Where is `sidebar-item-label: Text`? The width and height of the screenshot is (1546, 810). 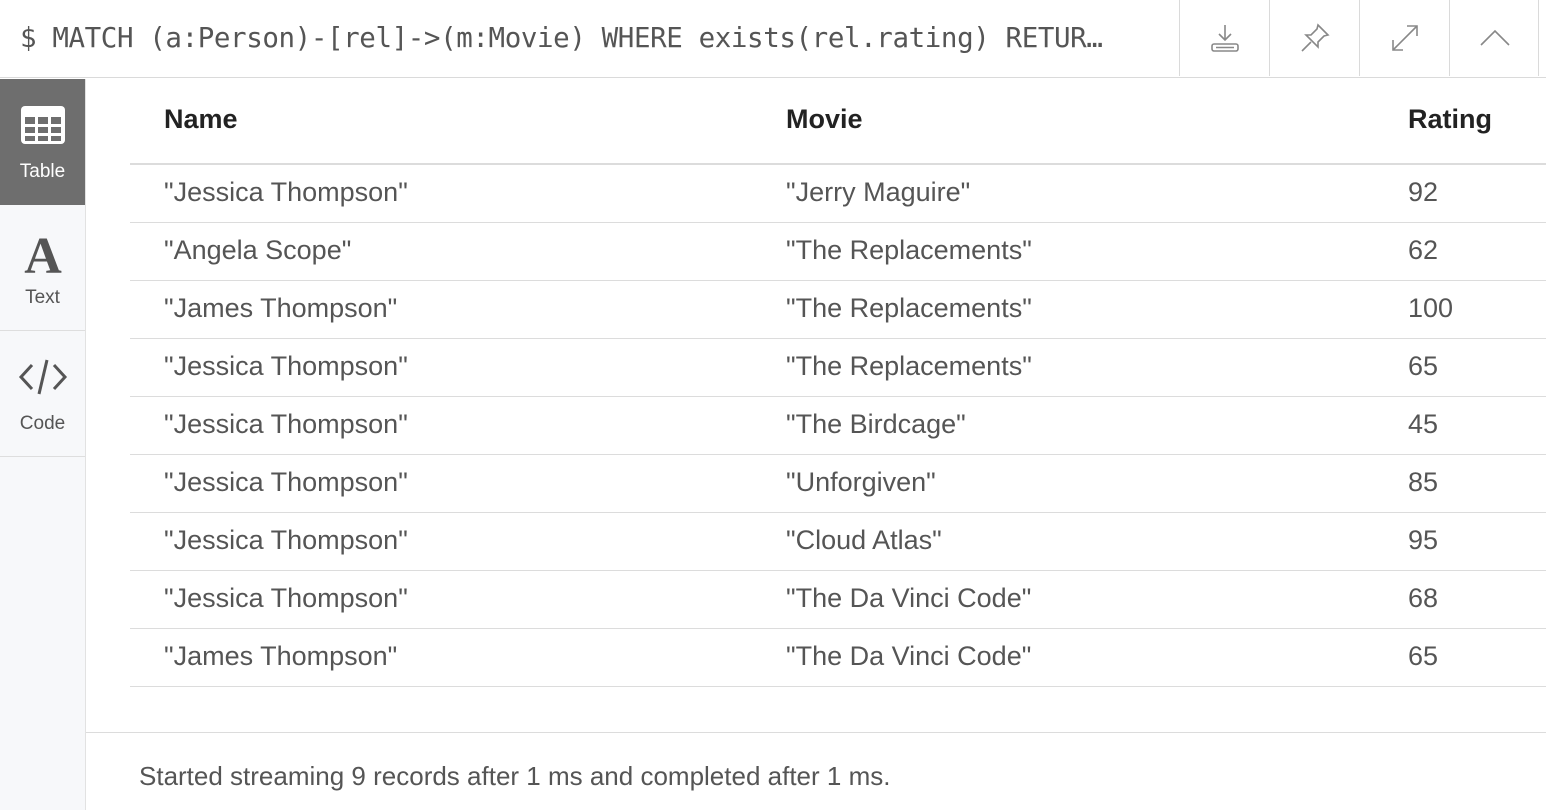
sidebar-item-label: Text is located at coordinates (42, 297).